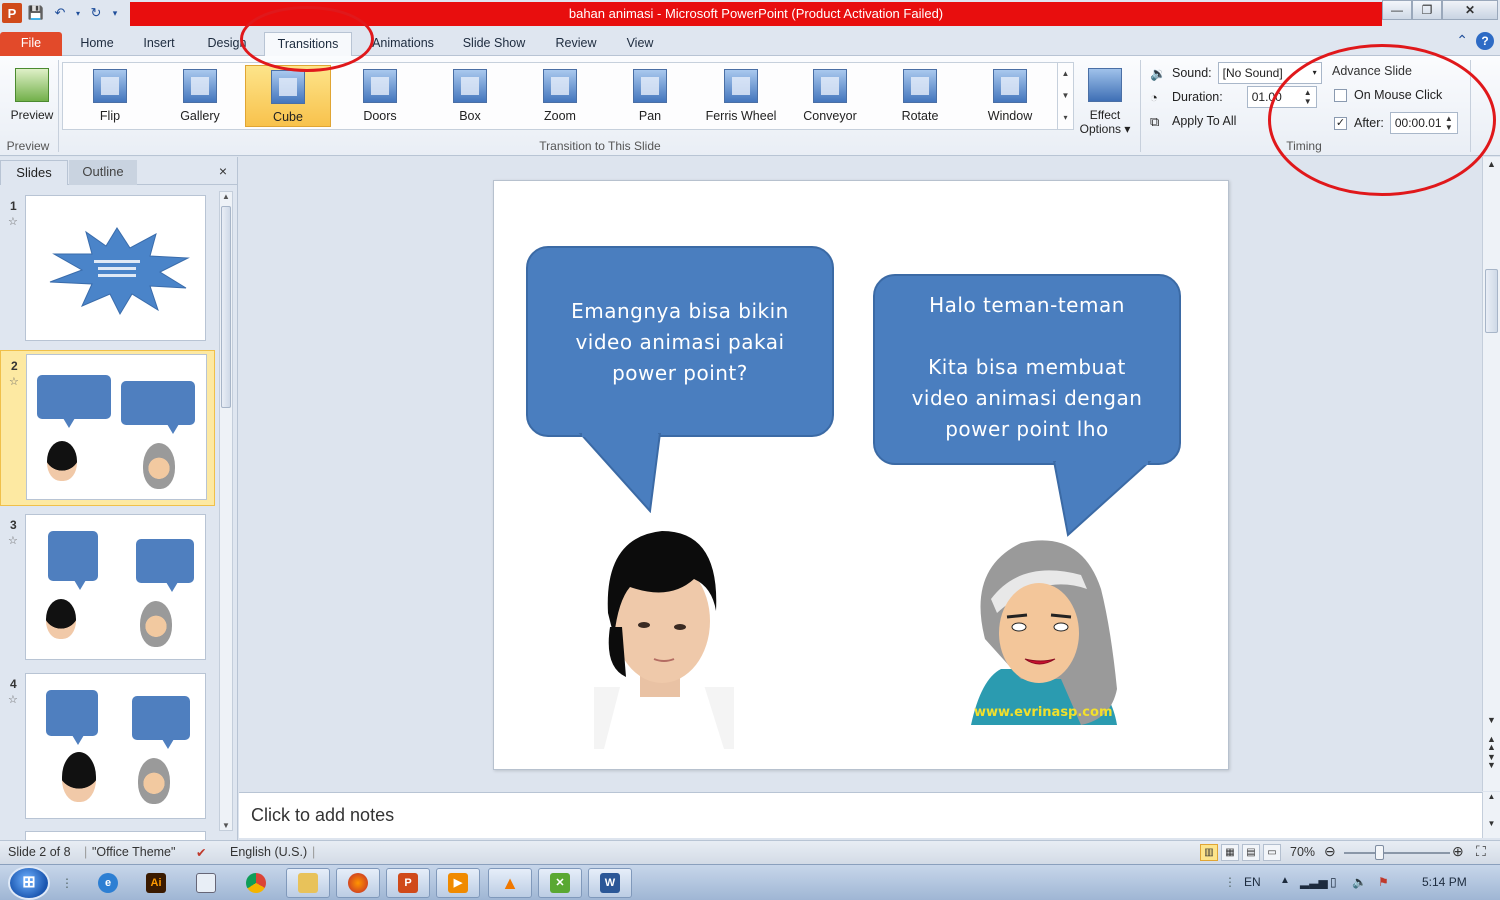  Describe the element at coordinates (119, 271) in the screenshot. I see `starburst-shape` at that location.